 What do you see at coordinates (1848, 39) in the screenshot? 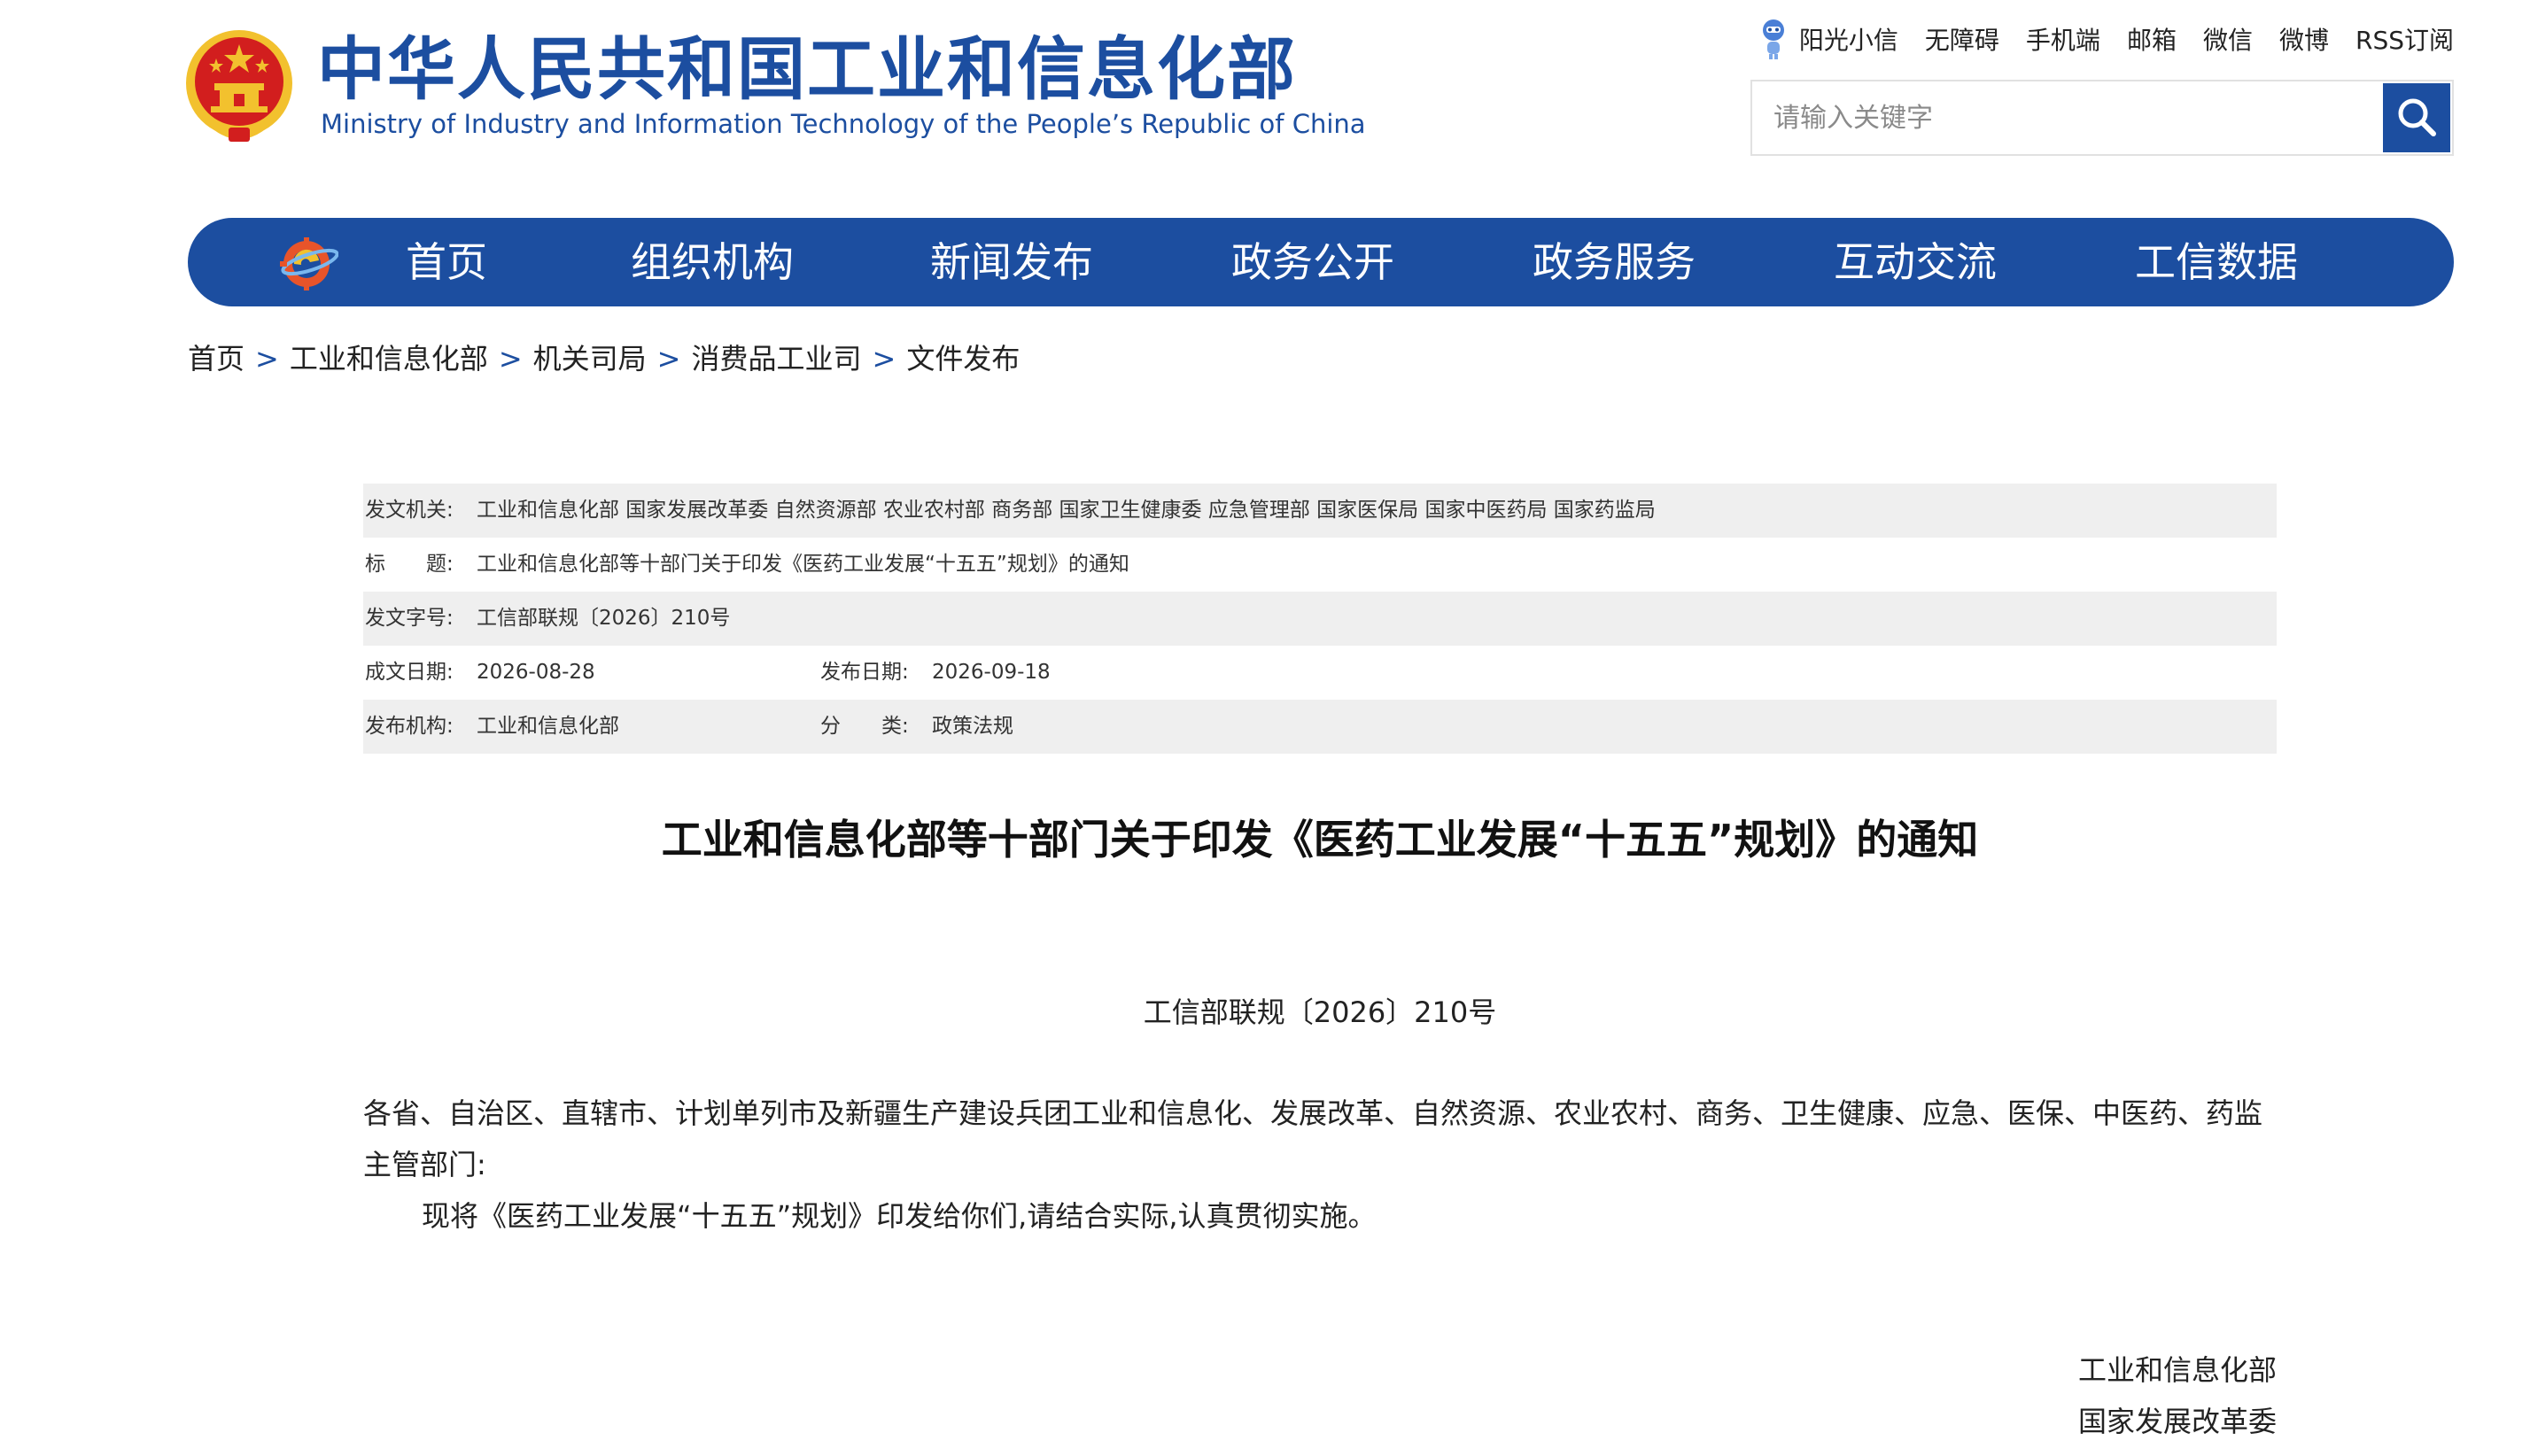
I see `top-link-sunshine-assistant: 阳光小信` at bounding box center [1848, 39].